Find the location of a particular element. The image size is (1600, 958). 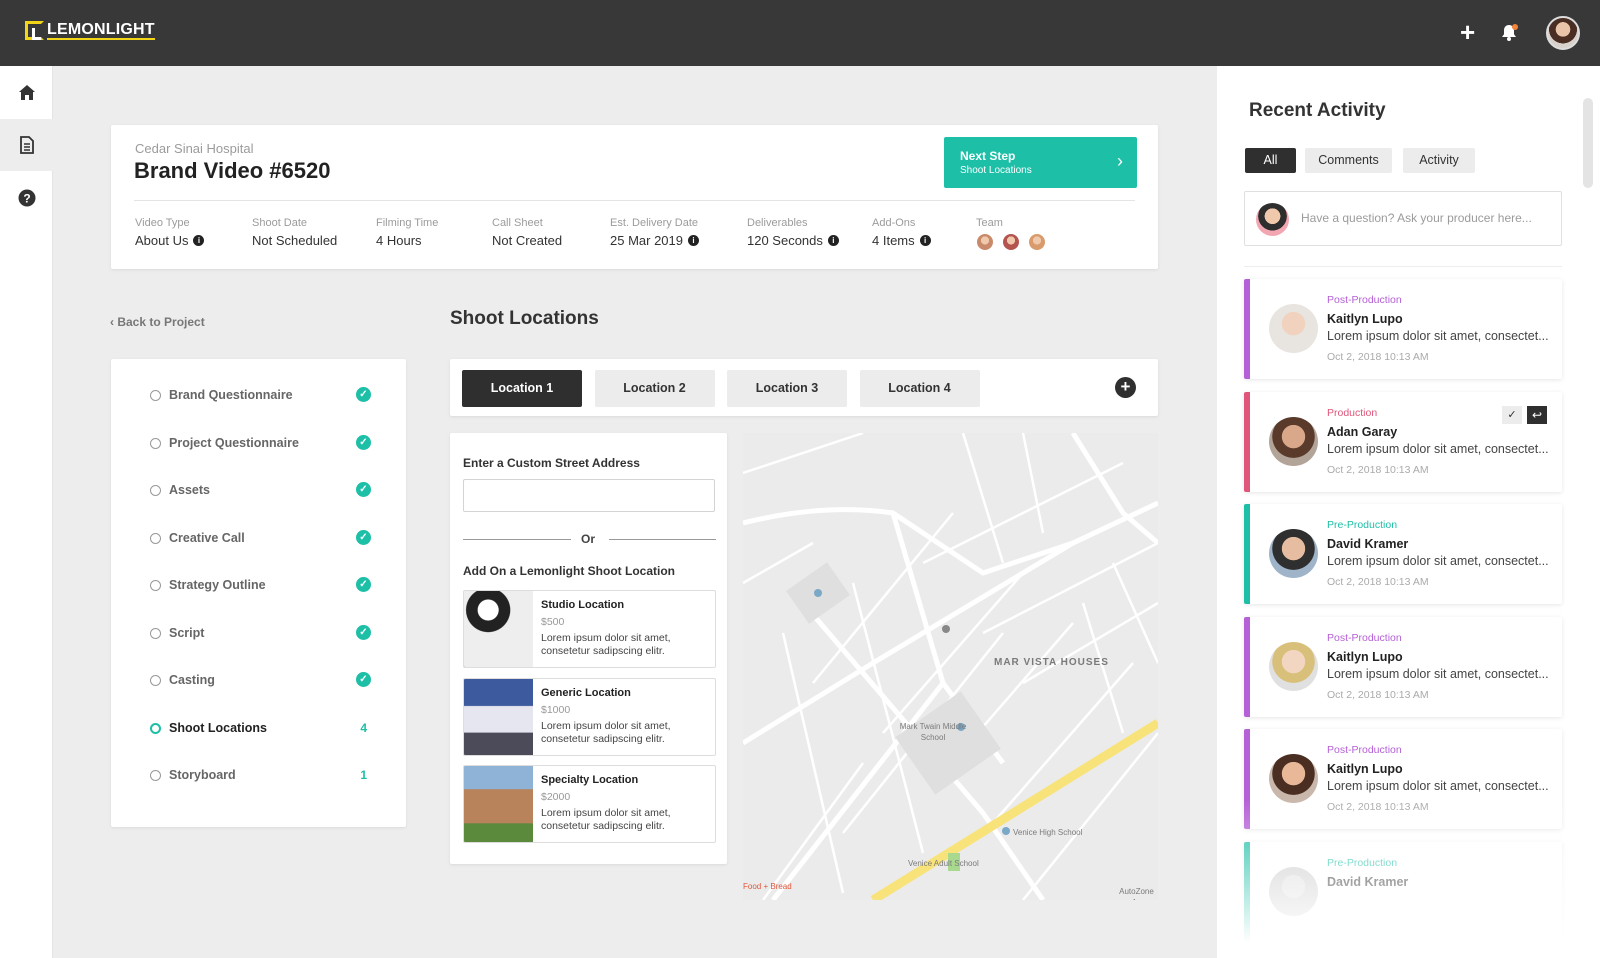

addon-label: Add On a Lemonlight Shoot Location is located at coordinates (569, 571).